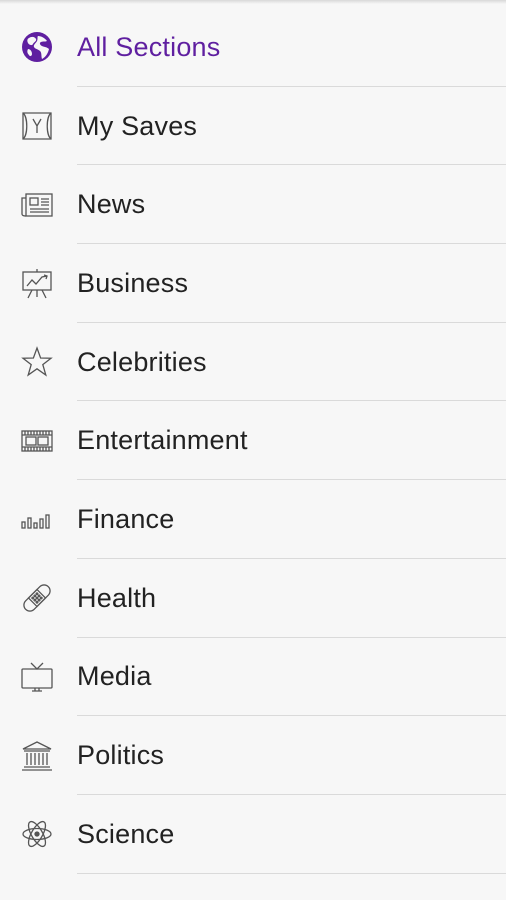 Image resolution: width=506 pixels, height=900 pixels. I want to click on menu-item-label: Finance, so click(126, 518).